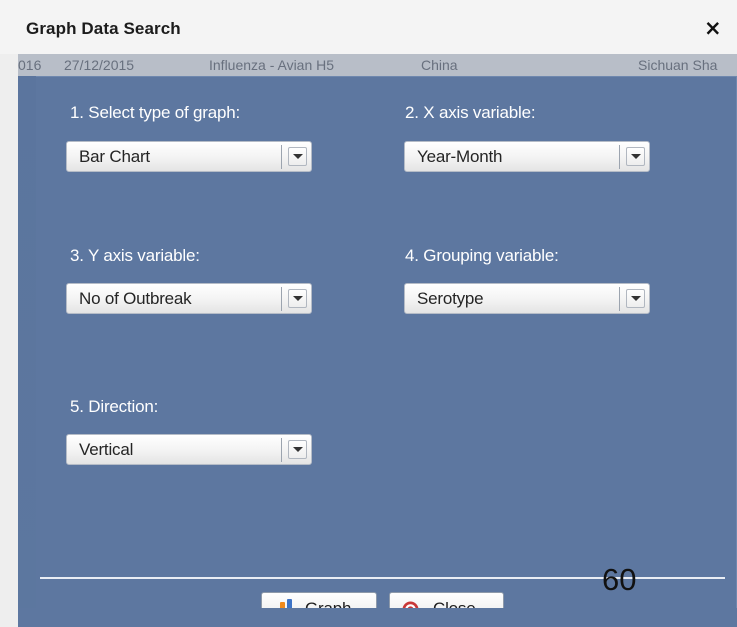  What do you see at coordinates (189, 156) in the screenshot?
I see `graph-type-select: Bar Chart` at bounding box center [189, 156].